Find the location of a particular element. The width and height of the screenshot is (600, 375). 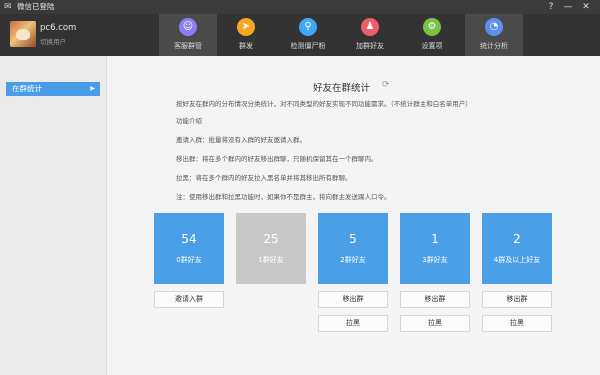

stat-count: 1 is located at coordinates (435, 239).